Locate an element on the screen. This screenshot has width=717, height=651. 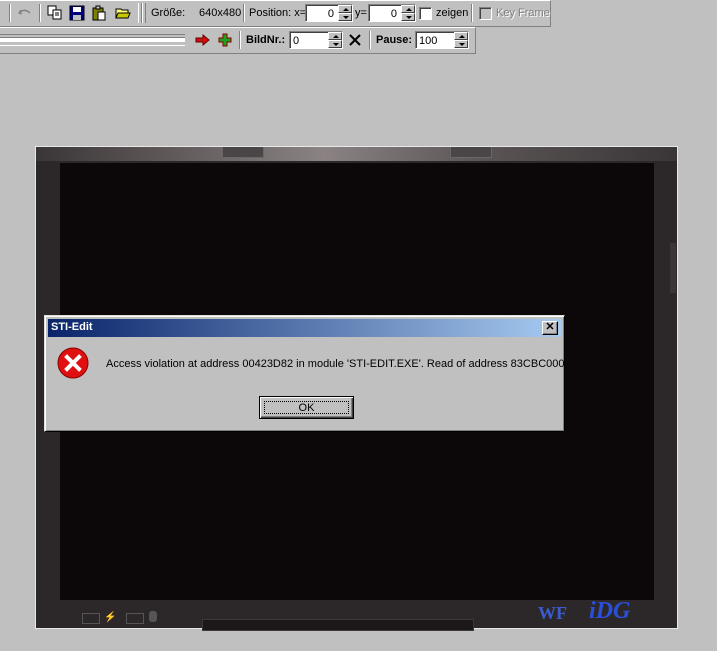
monitor-side-bump is located at coordinates (673, 268).